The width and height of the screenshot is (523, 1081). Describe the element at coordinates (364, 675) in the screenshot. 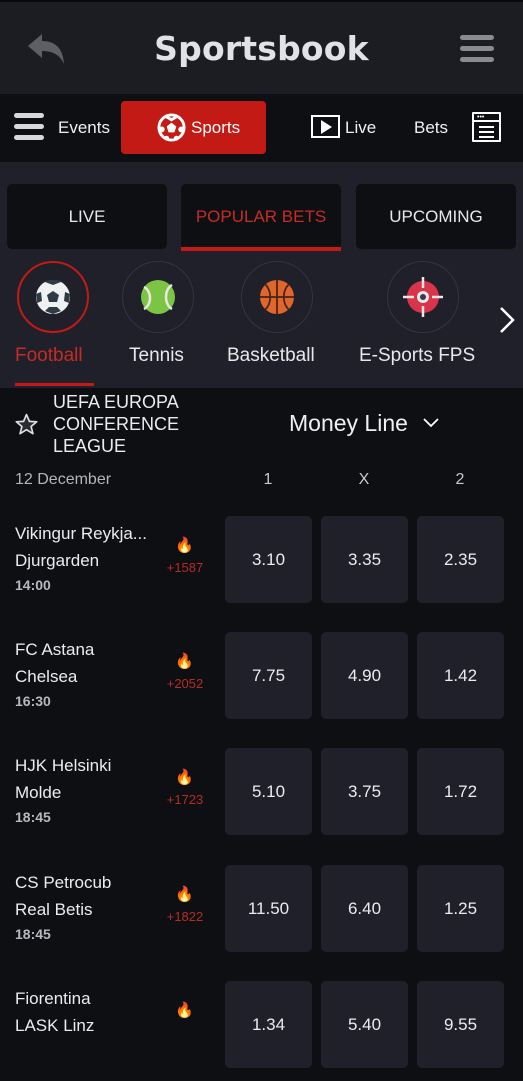

I see `odds-button: 4.90` at that location.